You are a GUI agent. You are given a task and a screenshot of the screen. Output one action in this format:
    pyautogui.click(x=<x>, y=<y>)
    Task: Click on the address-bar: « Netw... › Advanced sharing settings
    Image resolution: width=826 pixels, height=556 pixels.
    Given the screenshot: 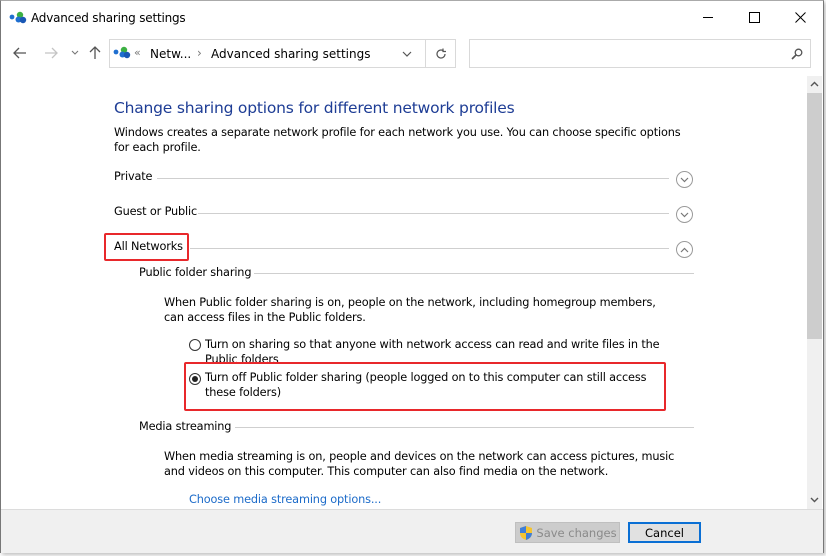 What is the action you would take?
    pyautogui.click(x=282, y=53)
    